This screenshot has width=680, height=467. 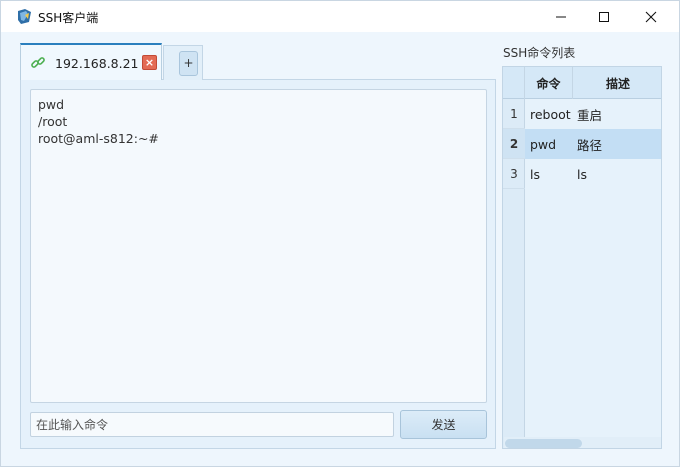 I want to click on terminal-line: root@aml-s812:~#, so click(x=98, y=138).